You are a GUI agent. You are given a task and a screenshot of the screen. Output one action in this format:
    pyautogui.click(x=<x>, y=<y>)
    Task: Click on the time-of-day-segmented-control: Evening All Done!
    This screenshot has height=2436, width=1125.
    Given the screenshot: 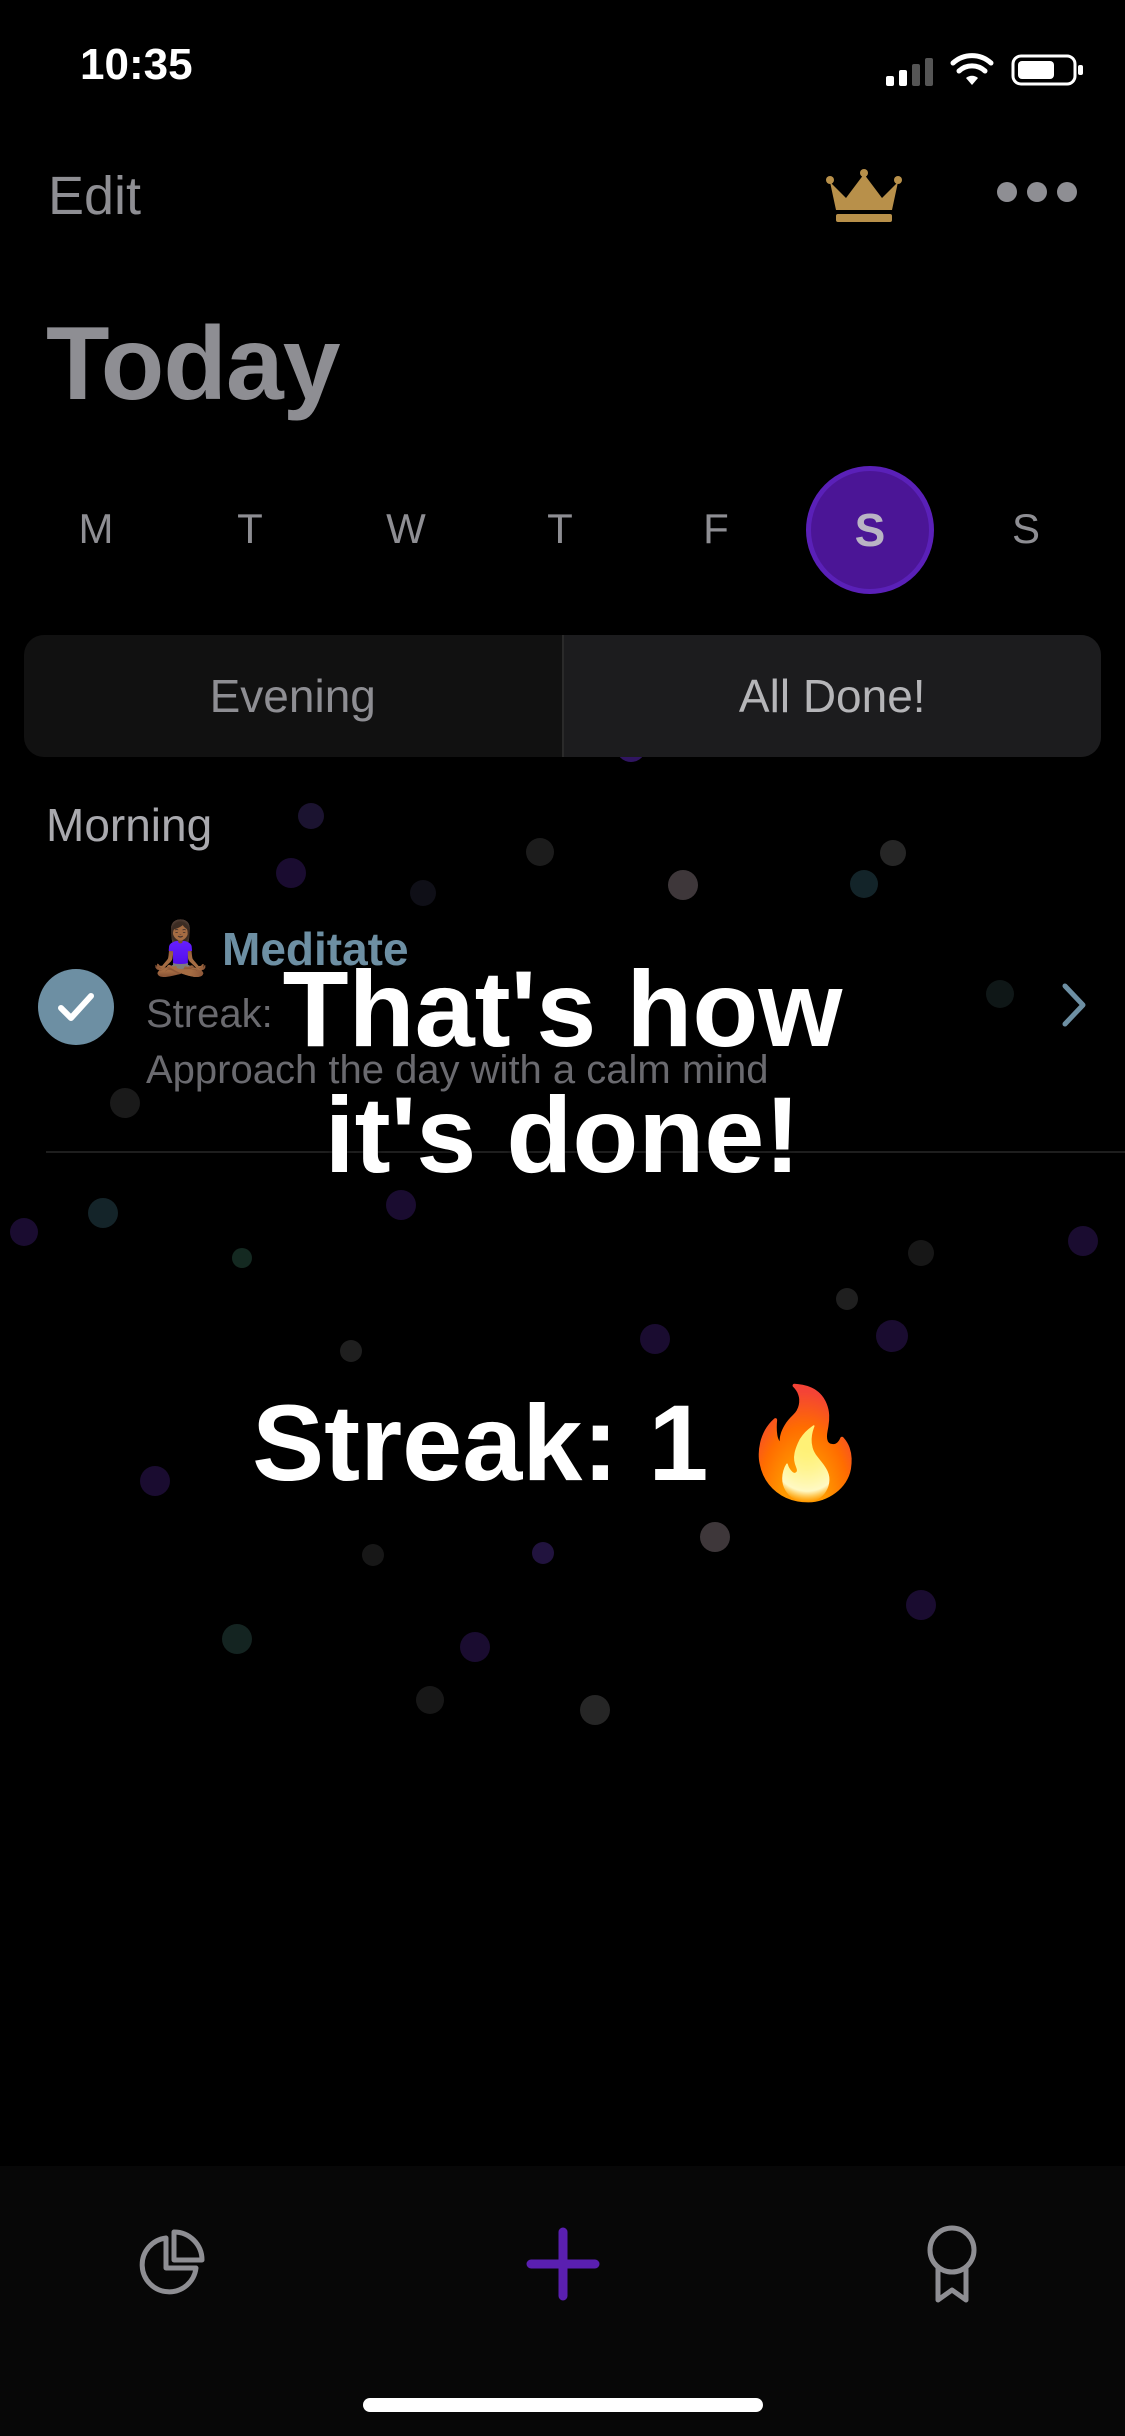 What is the action you would take?
    pyautogui.click(x=562, y=696)
    